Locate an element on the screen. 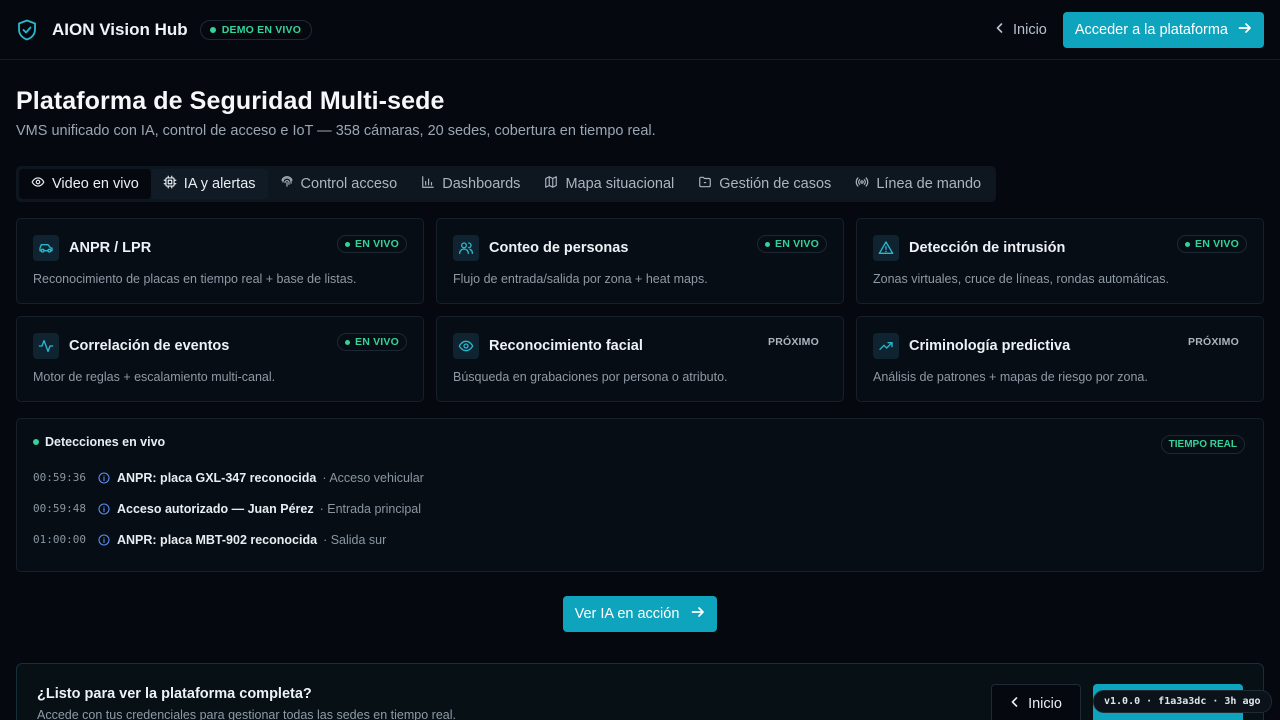 This screenshot has width=1280, height=720. tab-label: Mapa situacional is located at coordinates (620, 184).